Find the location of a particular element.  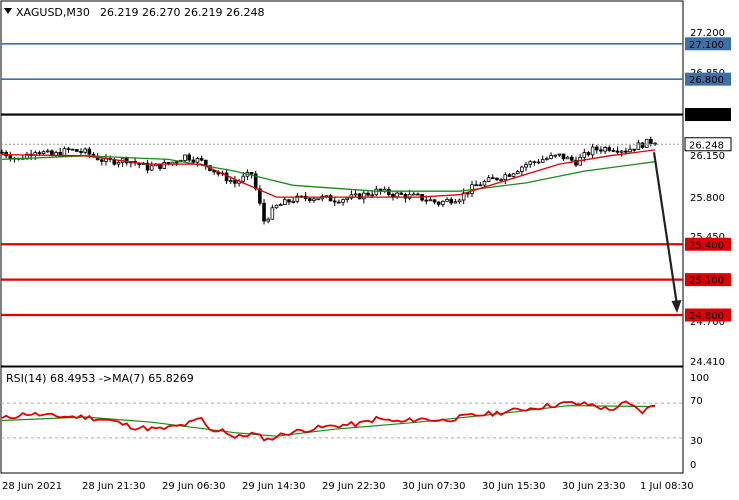

time-label: 28 Jun 2021 is located at coordinates (32, 486).